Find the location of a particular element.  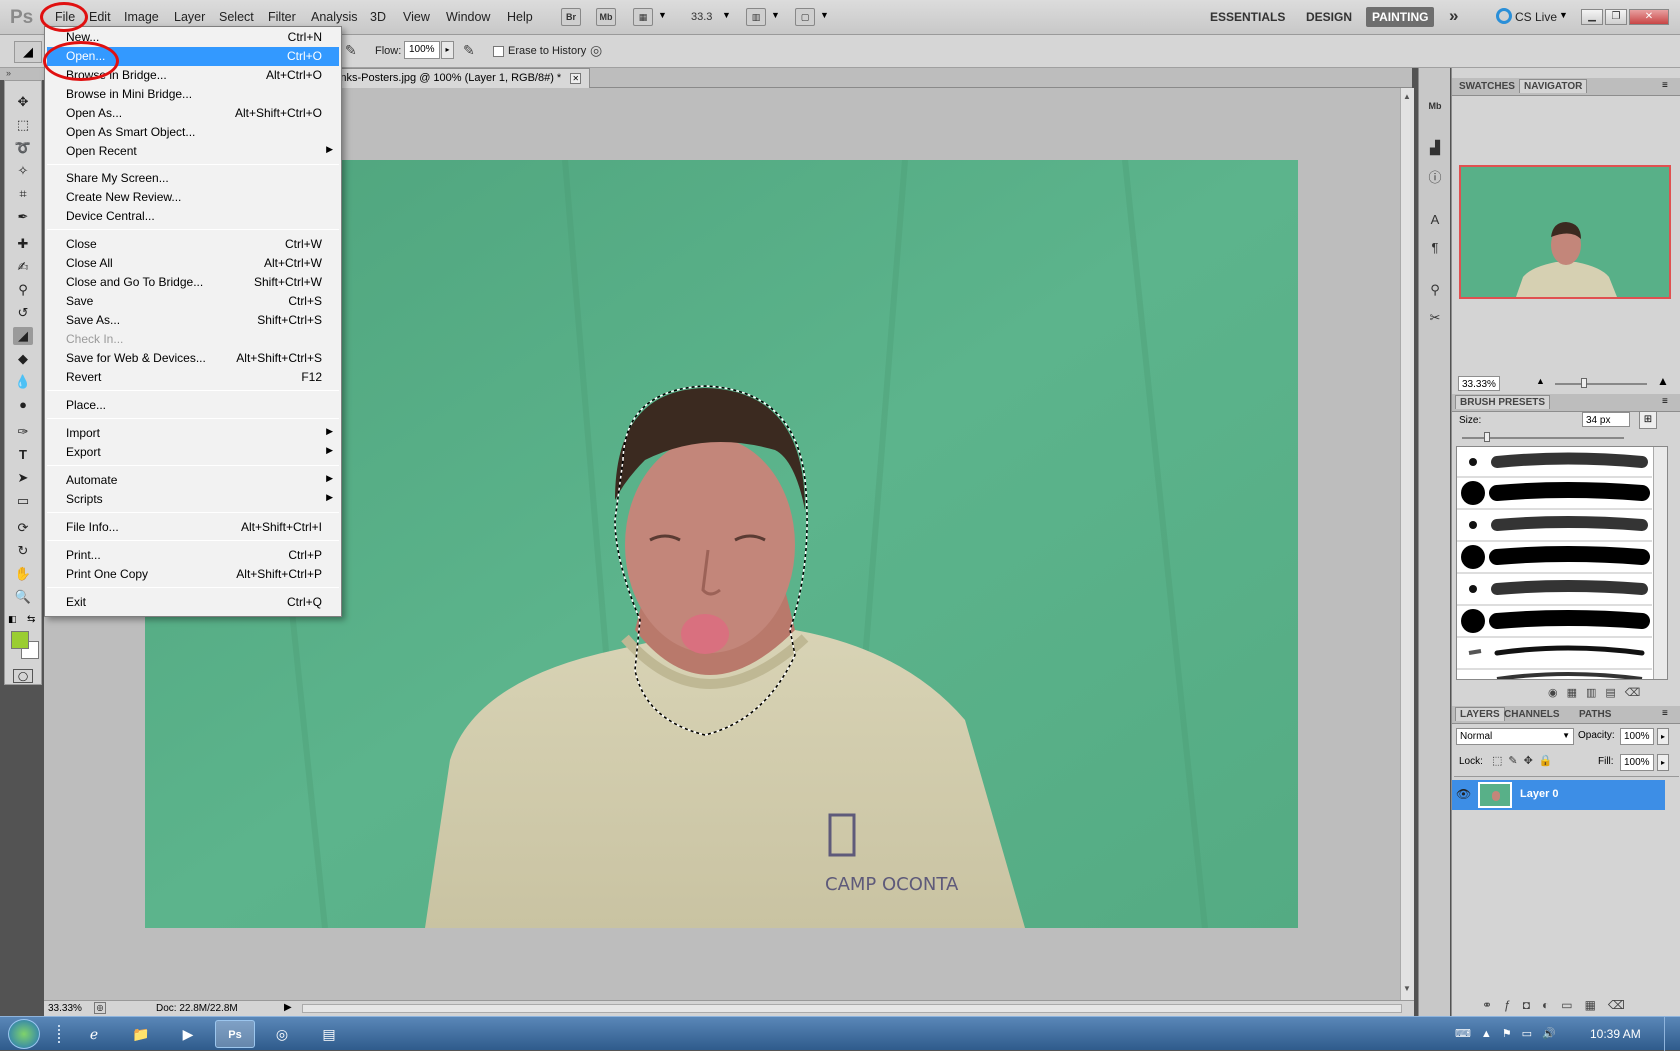

menu-item-file-info: File Info... Alt+Shift+Ctrl+I is located at coordinates (193, 527).